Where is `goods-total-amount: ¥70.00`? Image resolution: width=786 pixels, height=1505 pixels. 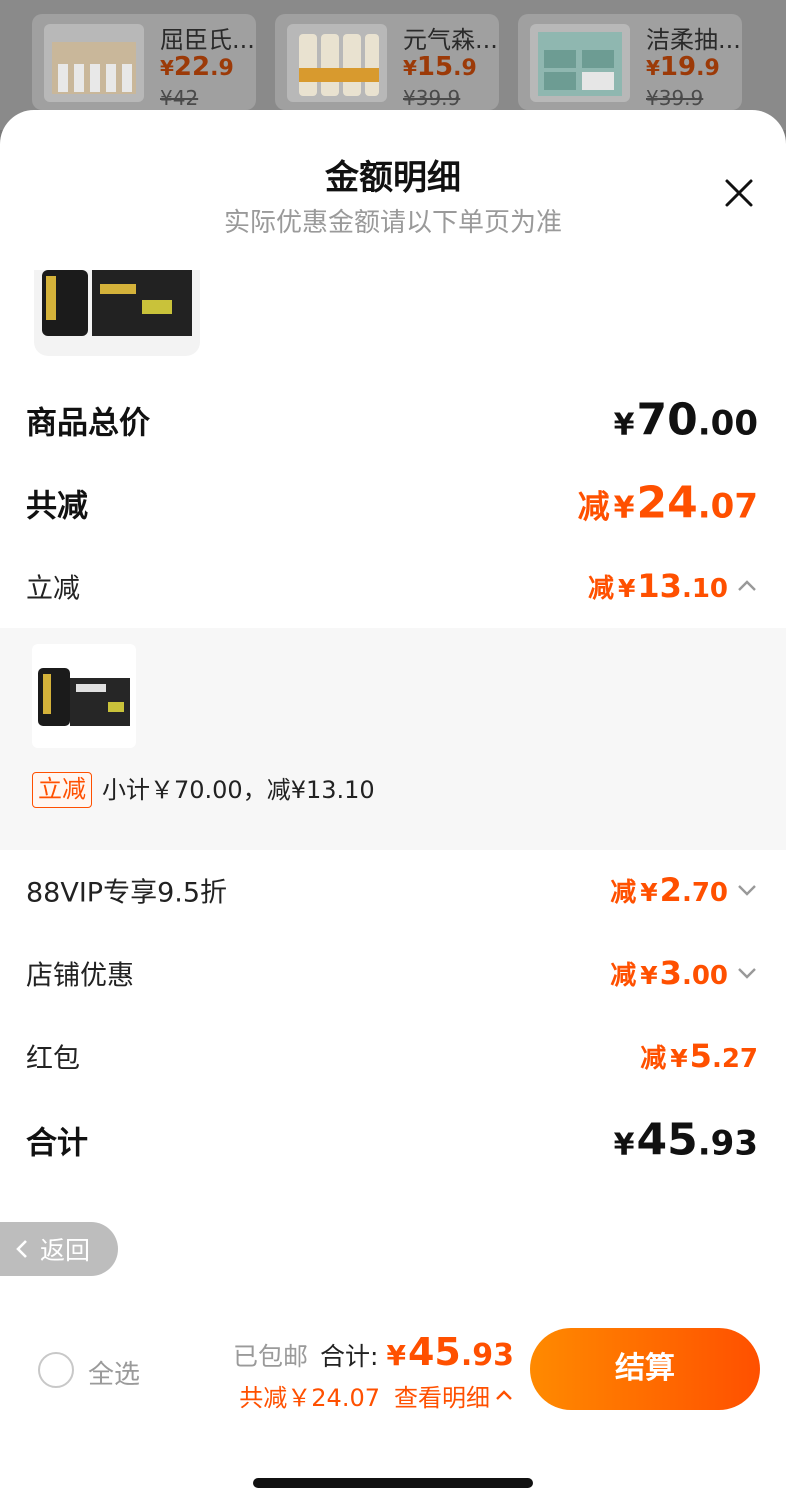 goods-total-amount: ¥70.00 is located at coordinates (685, 420).